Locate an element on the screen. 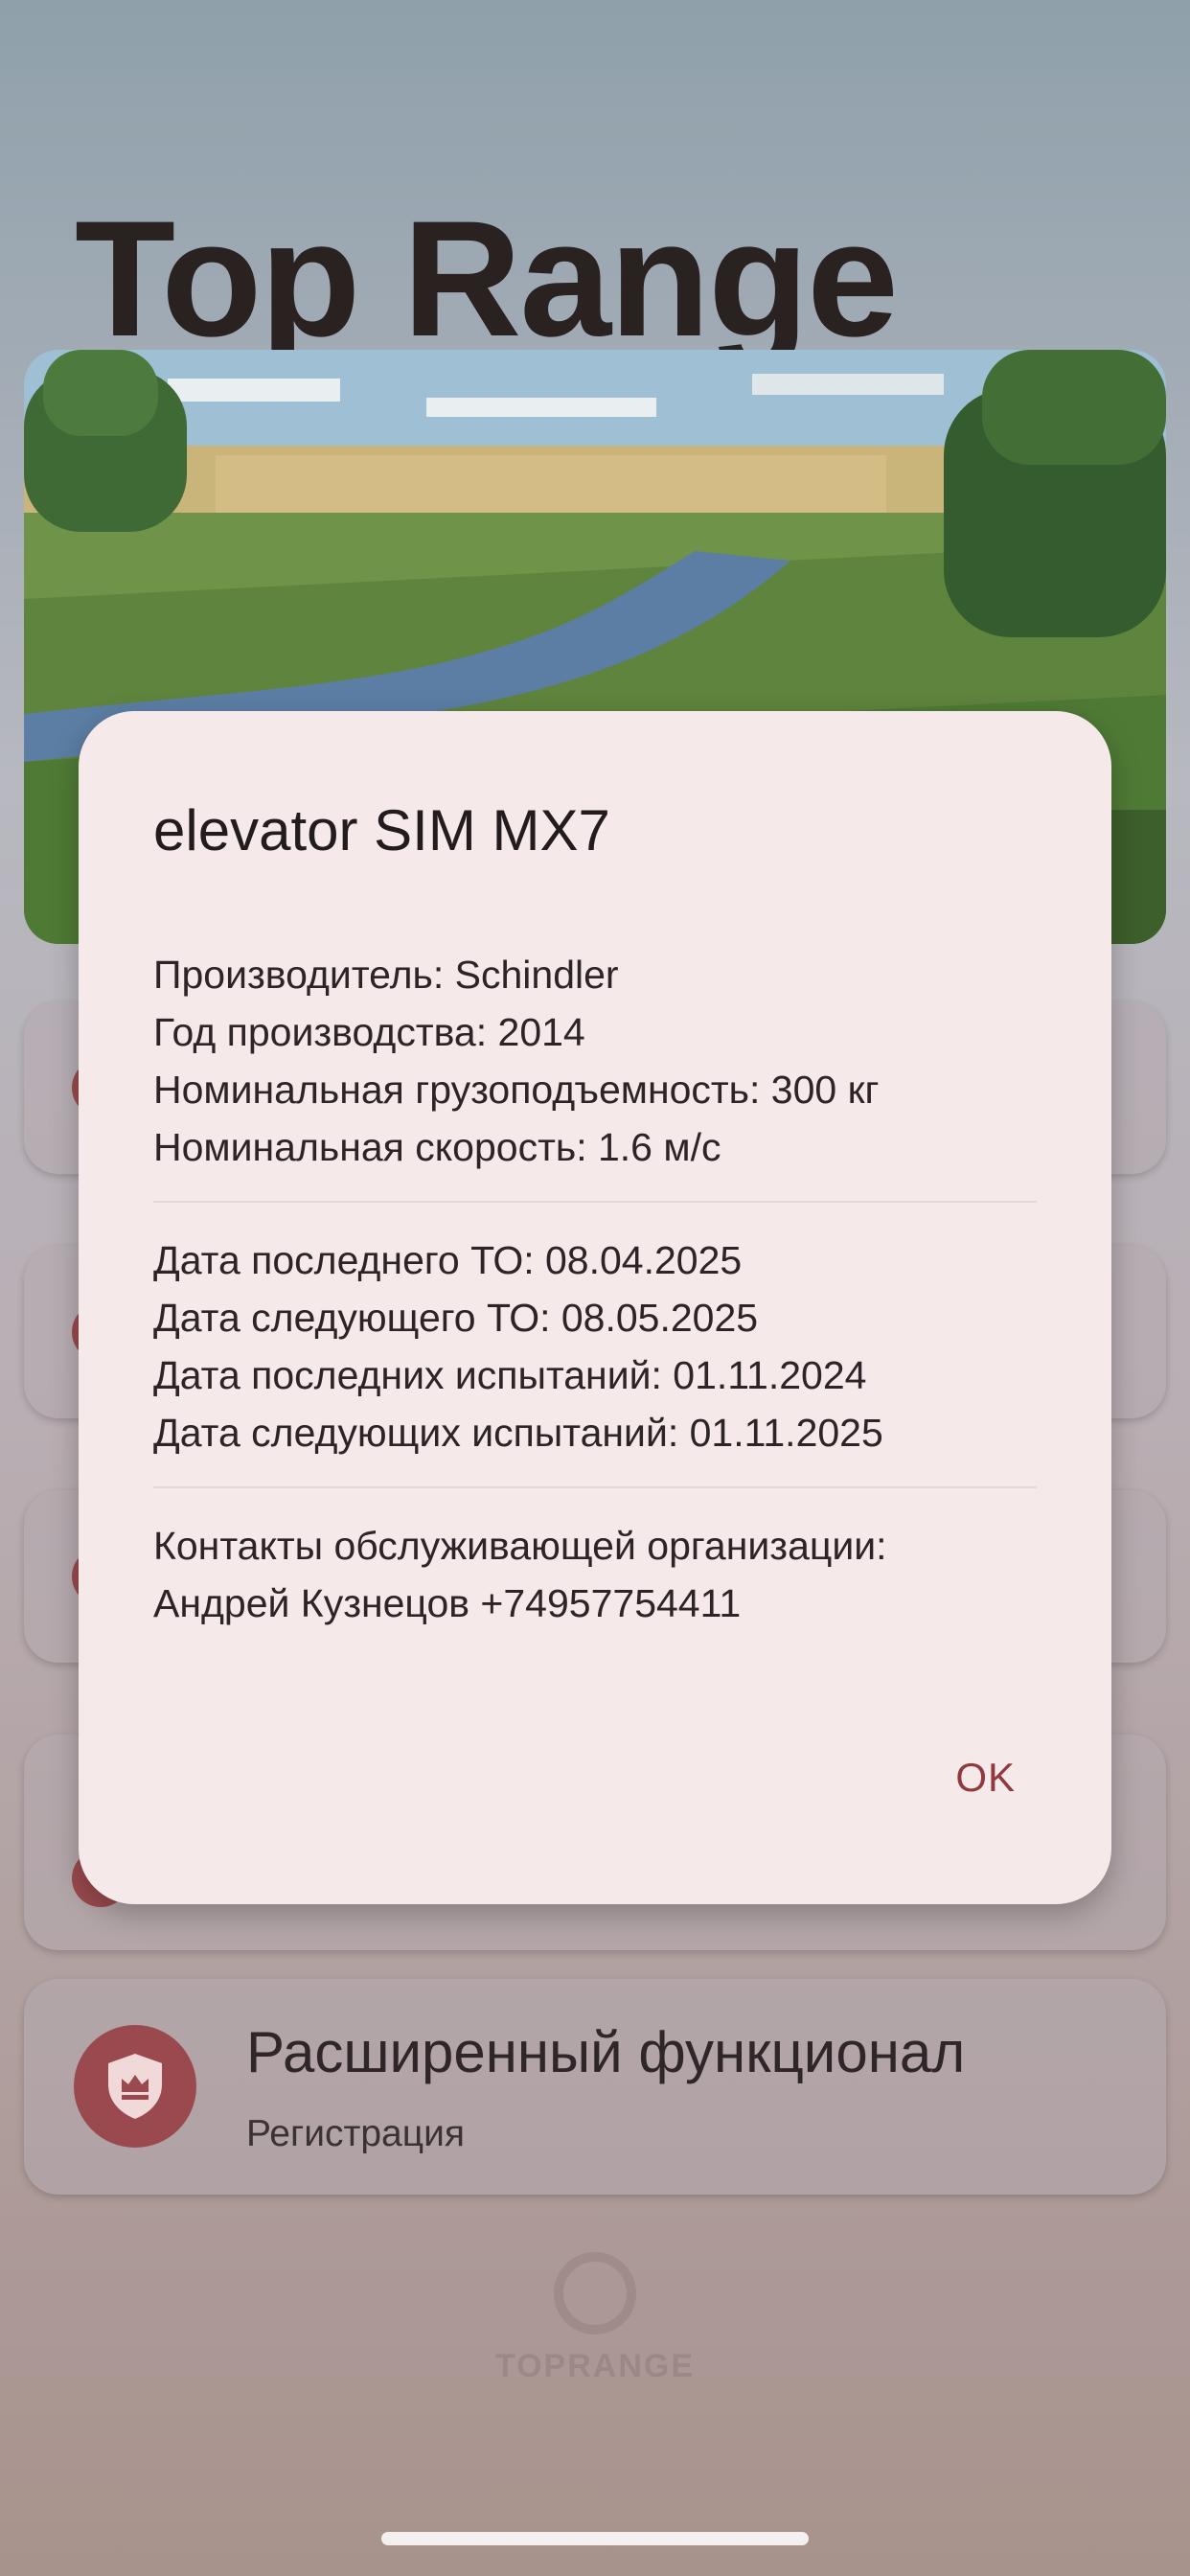 The height and width of the screenshot is (2576, 1190). ok-button: OK is located at coordinates (985, 1778).